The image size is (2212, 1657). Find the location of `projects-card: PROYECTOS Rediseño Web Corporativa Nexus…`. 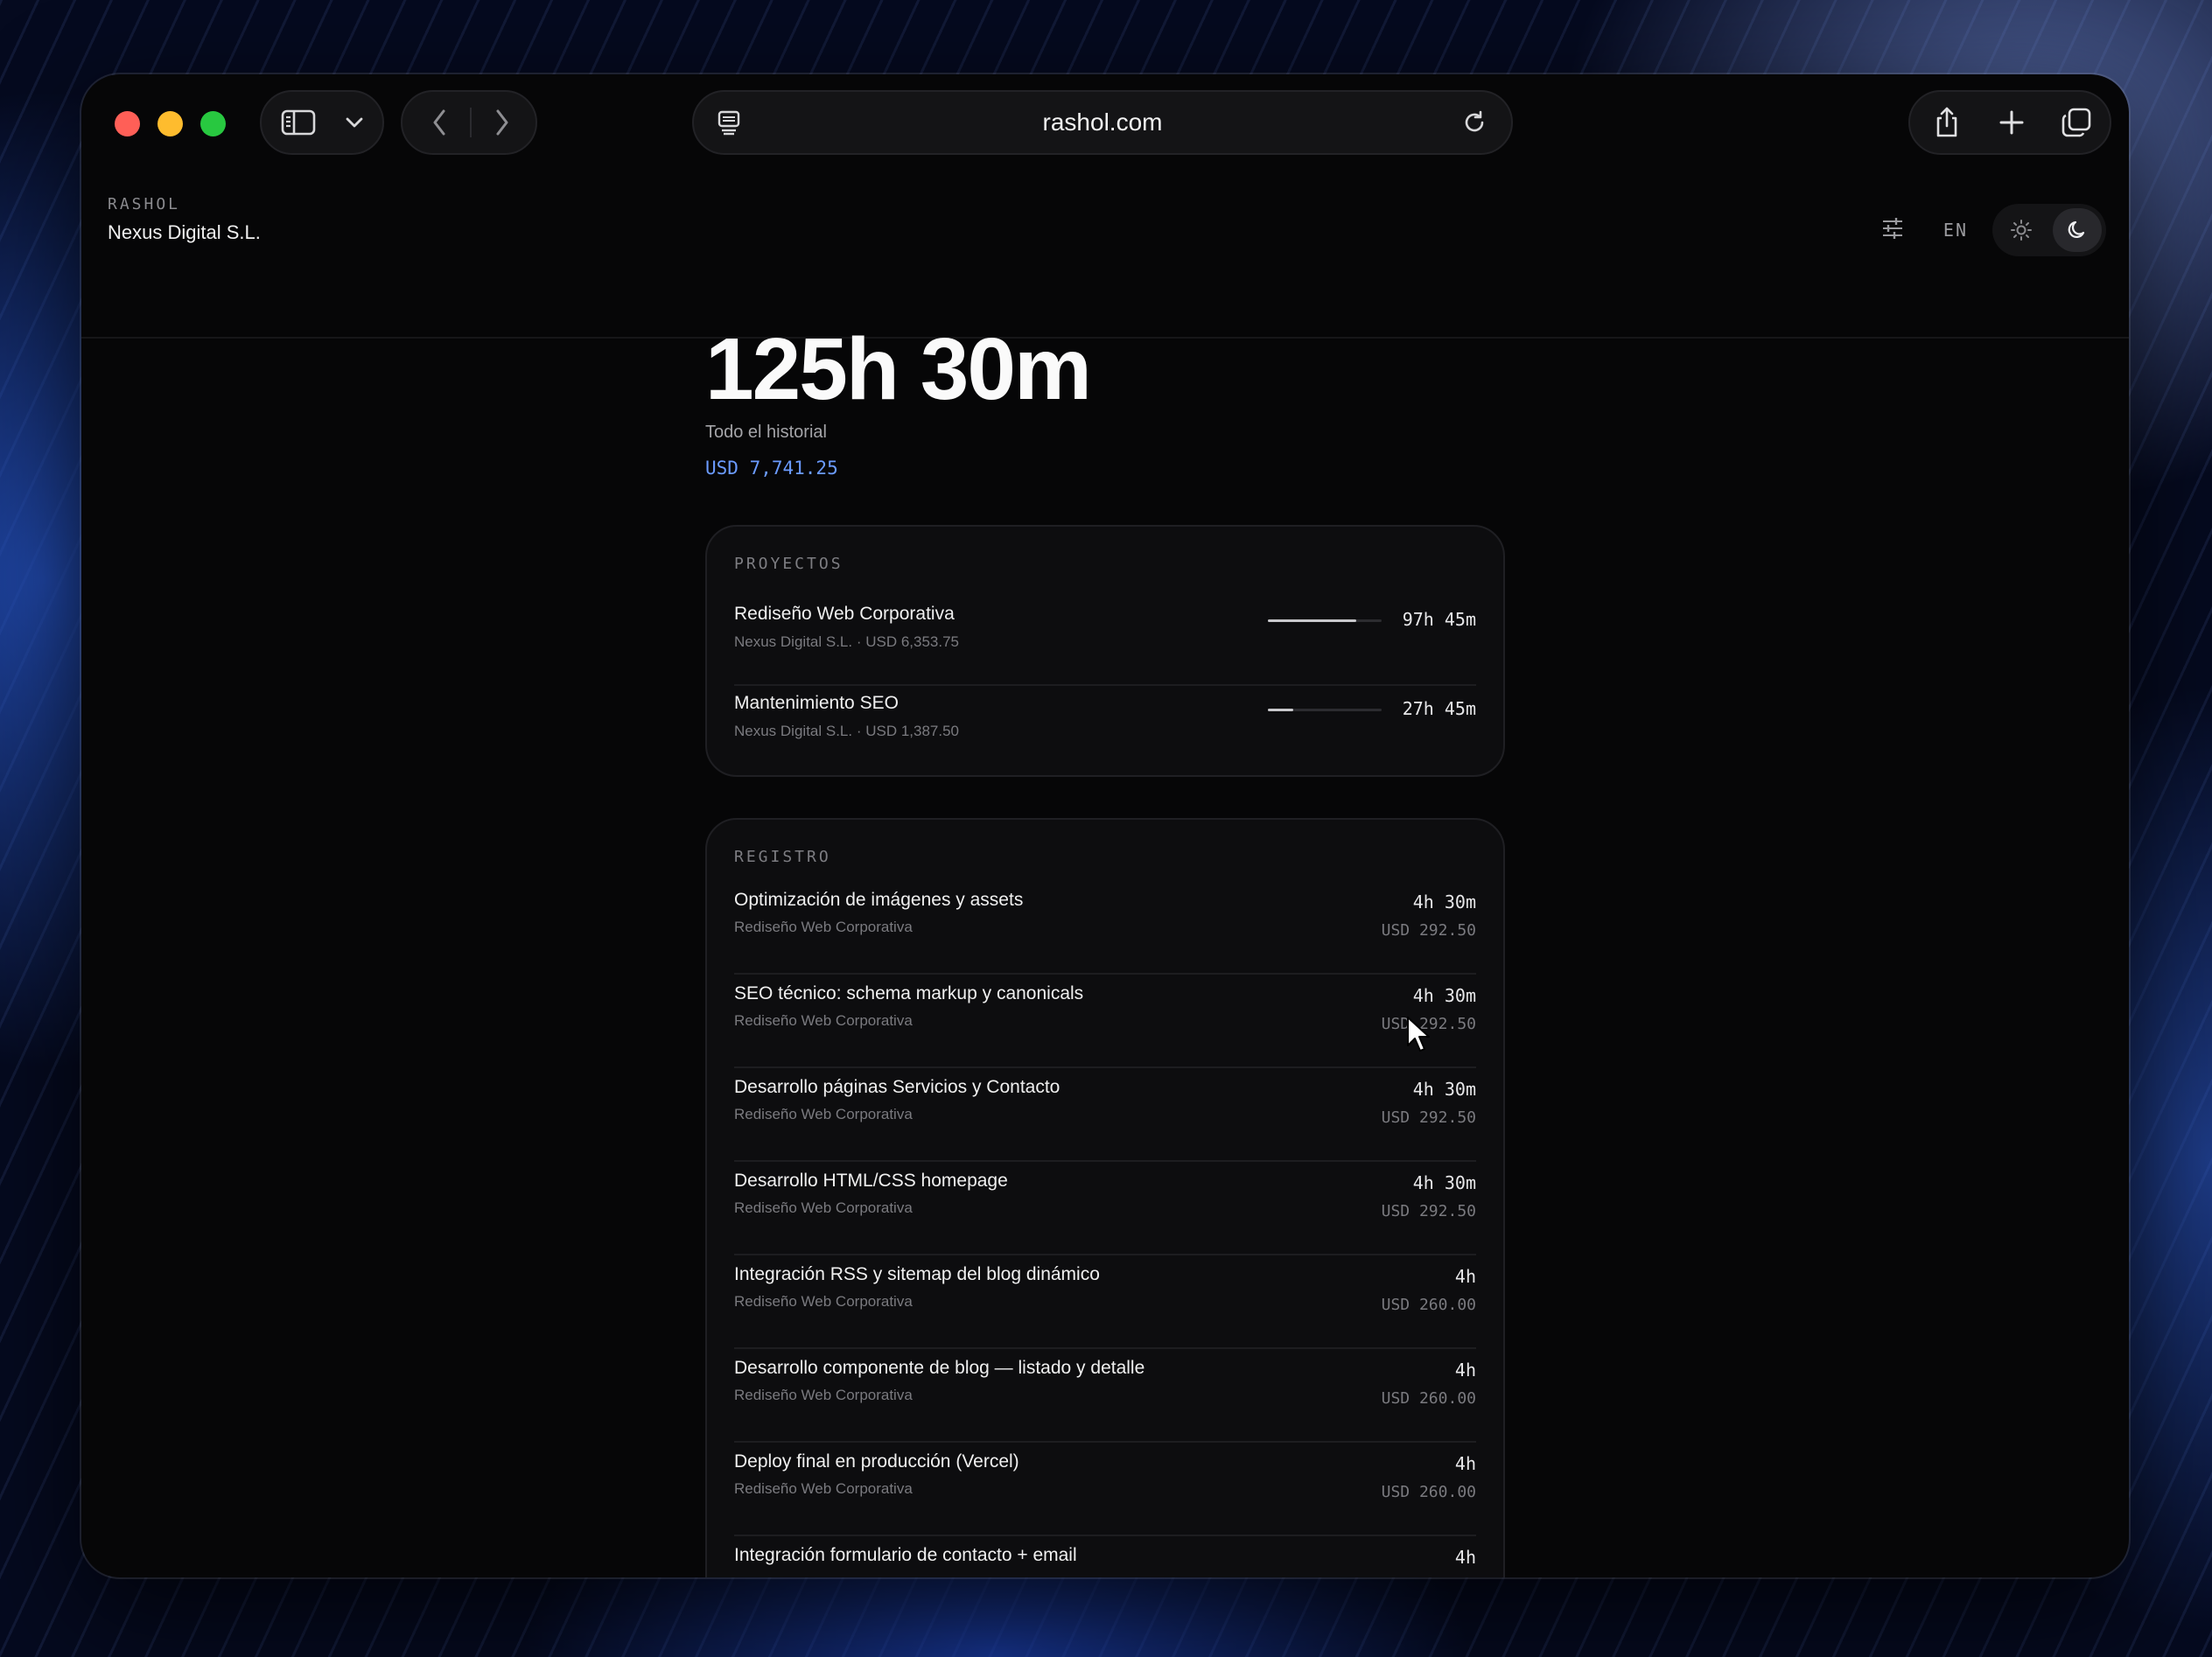

projects-card: PROYECTOS Rediseño Web Corporativa Nexus… is located at coordinates (1105, 651).